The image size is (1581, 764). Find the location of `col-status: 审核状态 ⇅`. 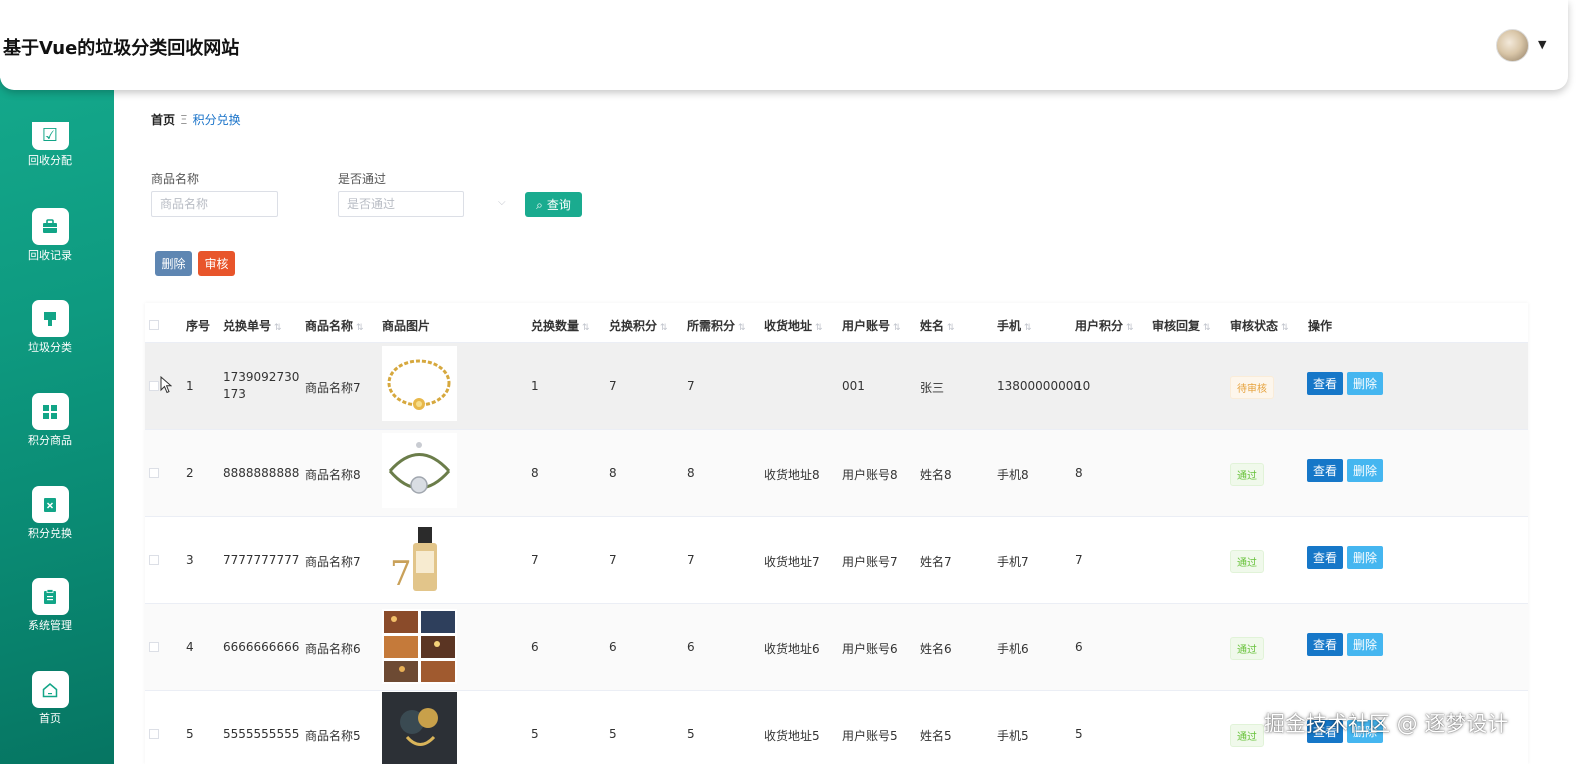

col-status: 审核状态 ⇅ is located at coordinates (1259, 325).